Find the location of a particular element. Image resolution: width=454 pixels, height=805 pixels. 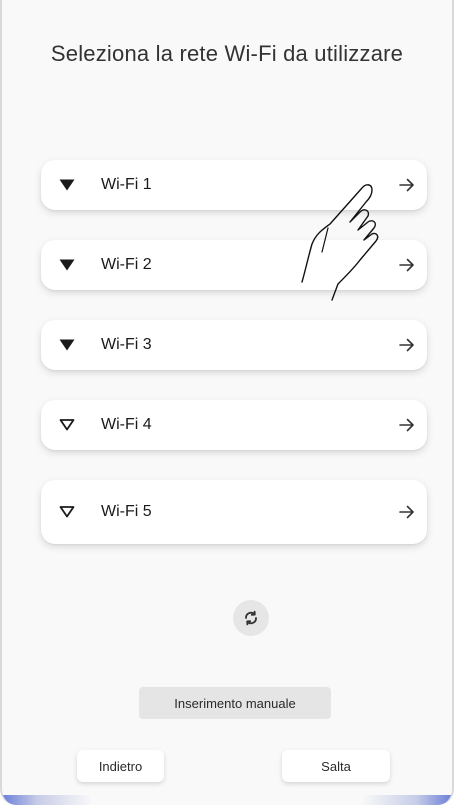

wifi-network-label: Wi-Fi 3 is located at coordinates (126, 344).